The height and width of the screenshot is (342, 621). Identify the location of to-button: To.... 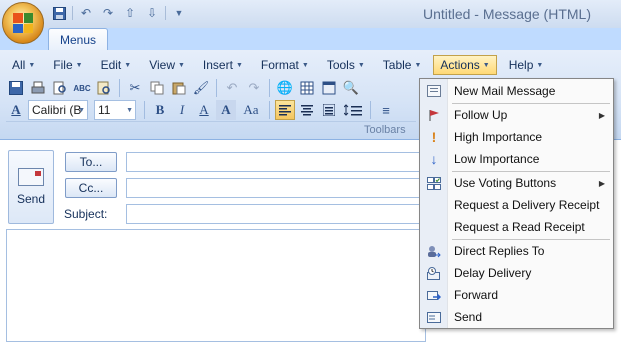
(91, 162).